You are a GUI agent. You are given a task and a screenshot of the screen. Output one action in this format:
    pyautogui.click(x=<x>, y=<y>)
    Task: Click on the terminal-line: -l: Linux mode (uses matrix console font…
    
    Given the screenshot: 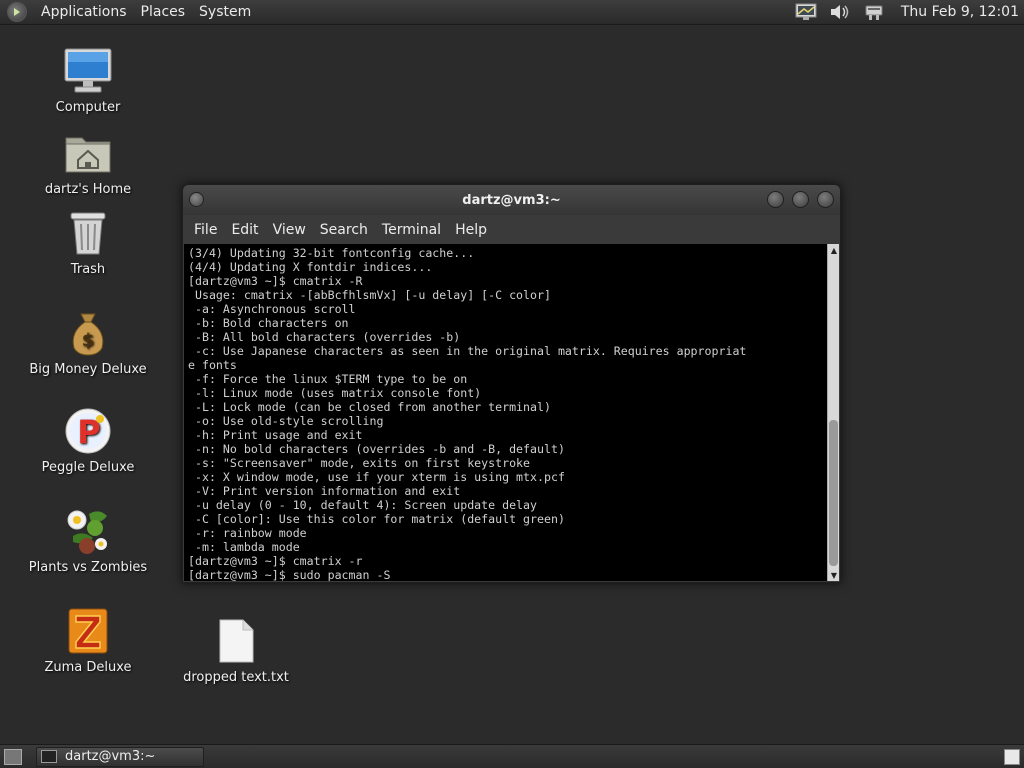 What is the action you would take?
    pyautogui.click(x=335, y=393)
    